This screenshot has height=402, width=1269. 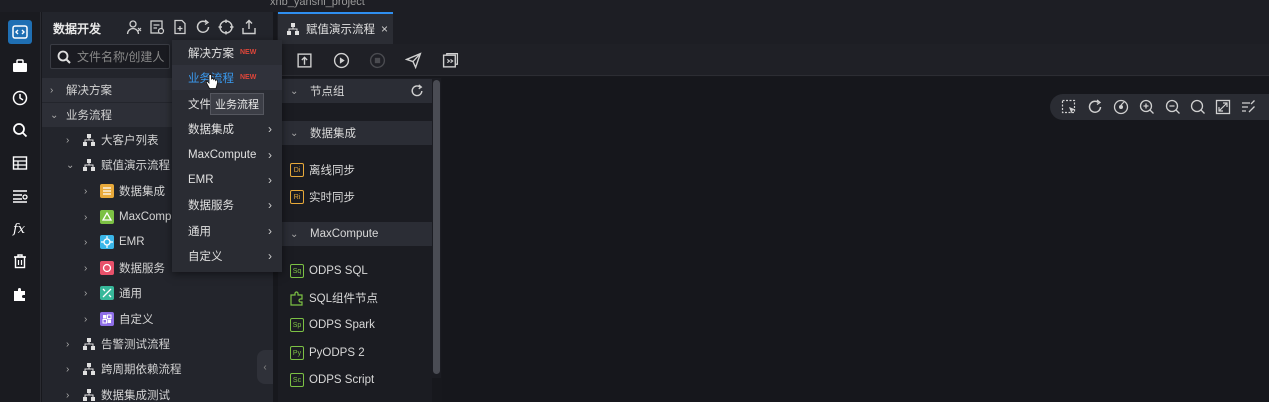 What do you see at coordinates (1248, 107) in the screenshot?
I see `format-icon` at bounding box center [1248, 107].